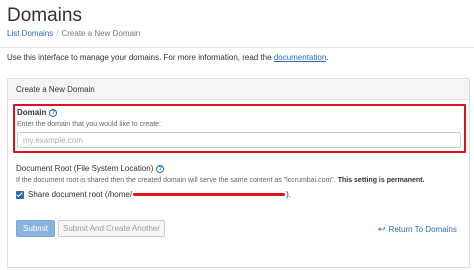  What do you see at coordinates (239, 140) in the screenshot?
I see `domain-input` at bounding box center [239, 140].